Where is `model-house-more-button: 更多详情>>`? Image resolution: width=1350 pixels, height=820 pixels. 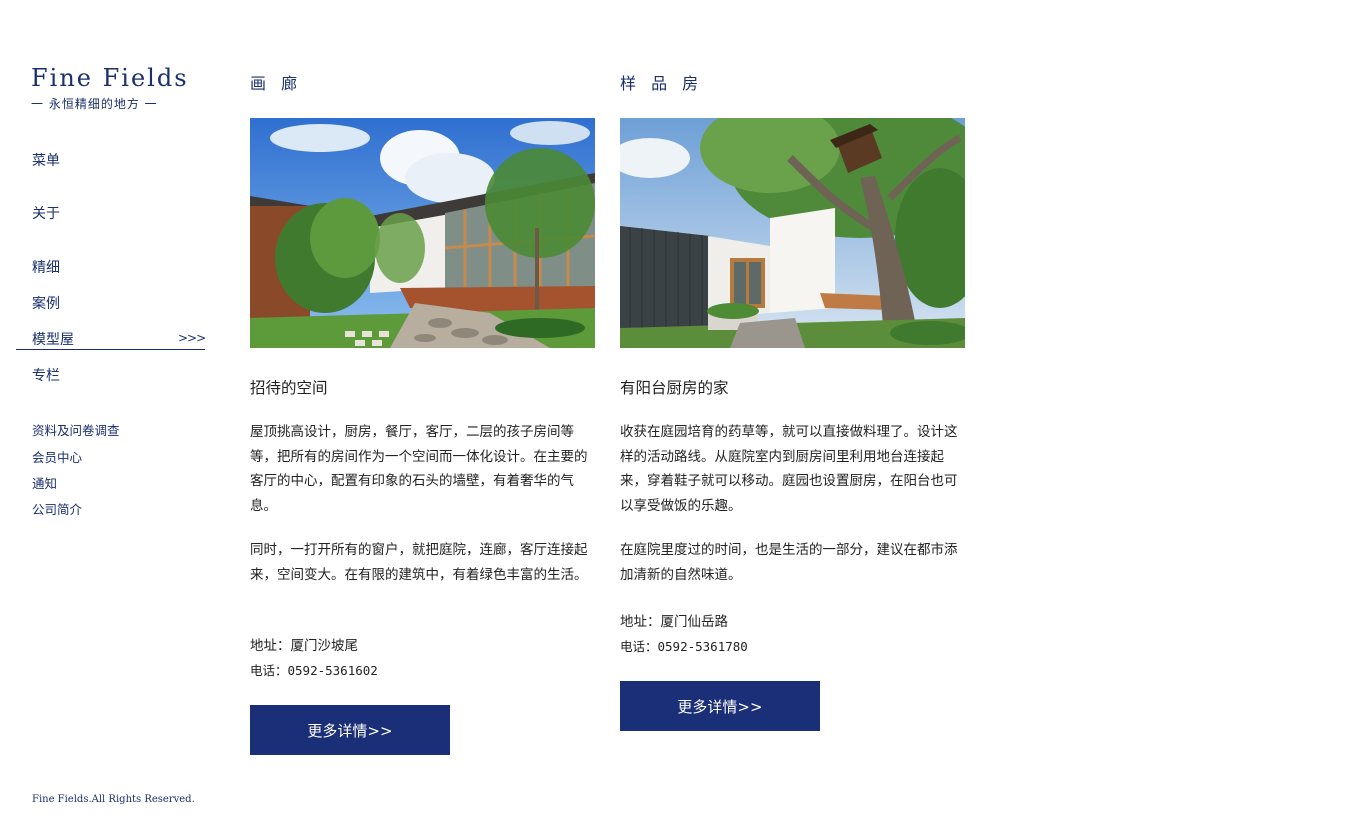 model-house-more-button: 更多详情>> is located at coordinates (720, 706).